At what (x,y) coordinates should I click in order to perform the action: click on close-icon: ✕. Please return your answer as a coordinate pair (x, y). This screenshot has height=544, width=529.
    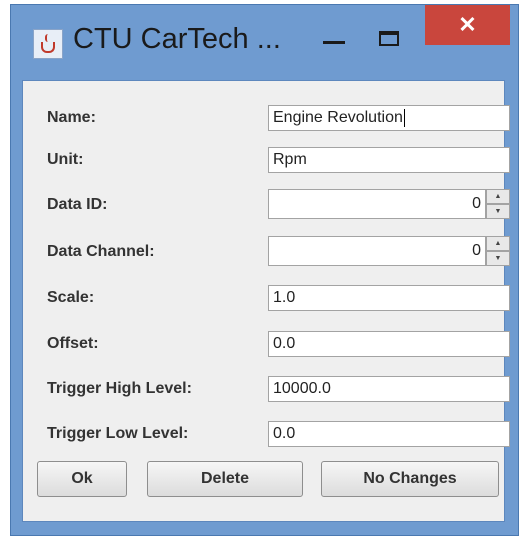
    Looking at the image, I should click on (467, 25).